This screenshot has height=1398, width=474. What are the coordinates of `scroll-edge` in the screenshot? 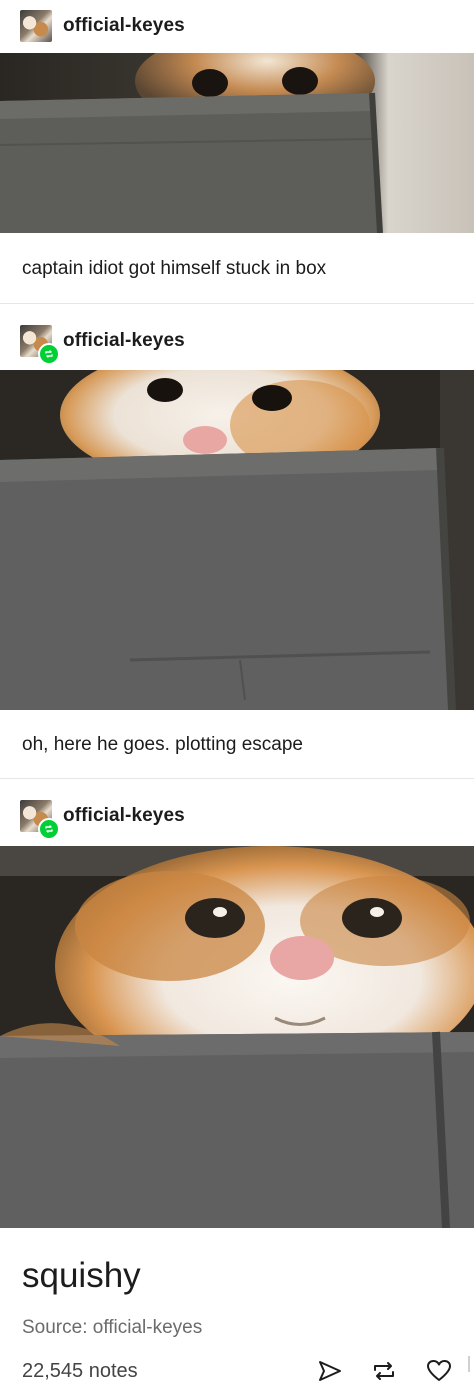 It's located at (469, 1364).